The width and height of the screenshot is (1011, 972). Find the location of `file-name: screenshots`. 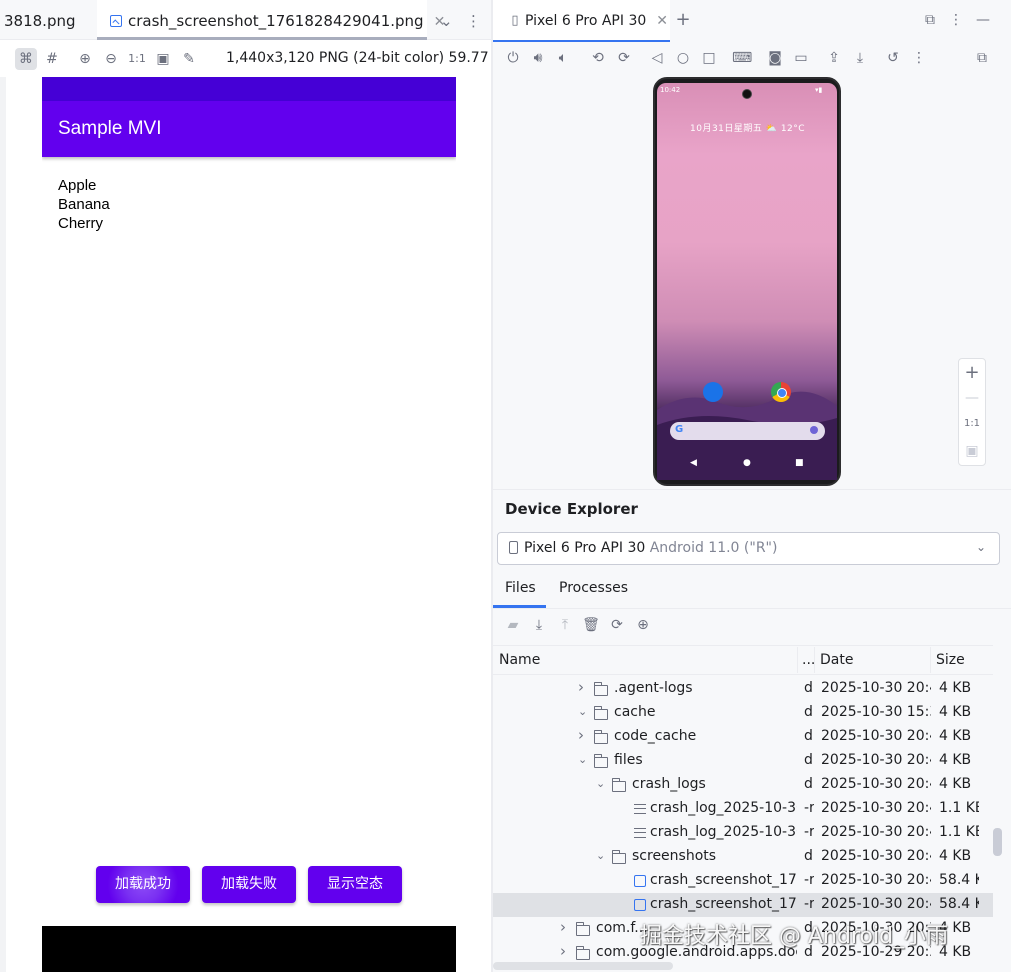

file-name: screenshots is located at coordinates (674, 856).